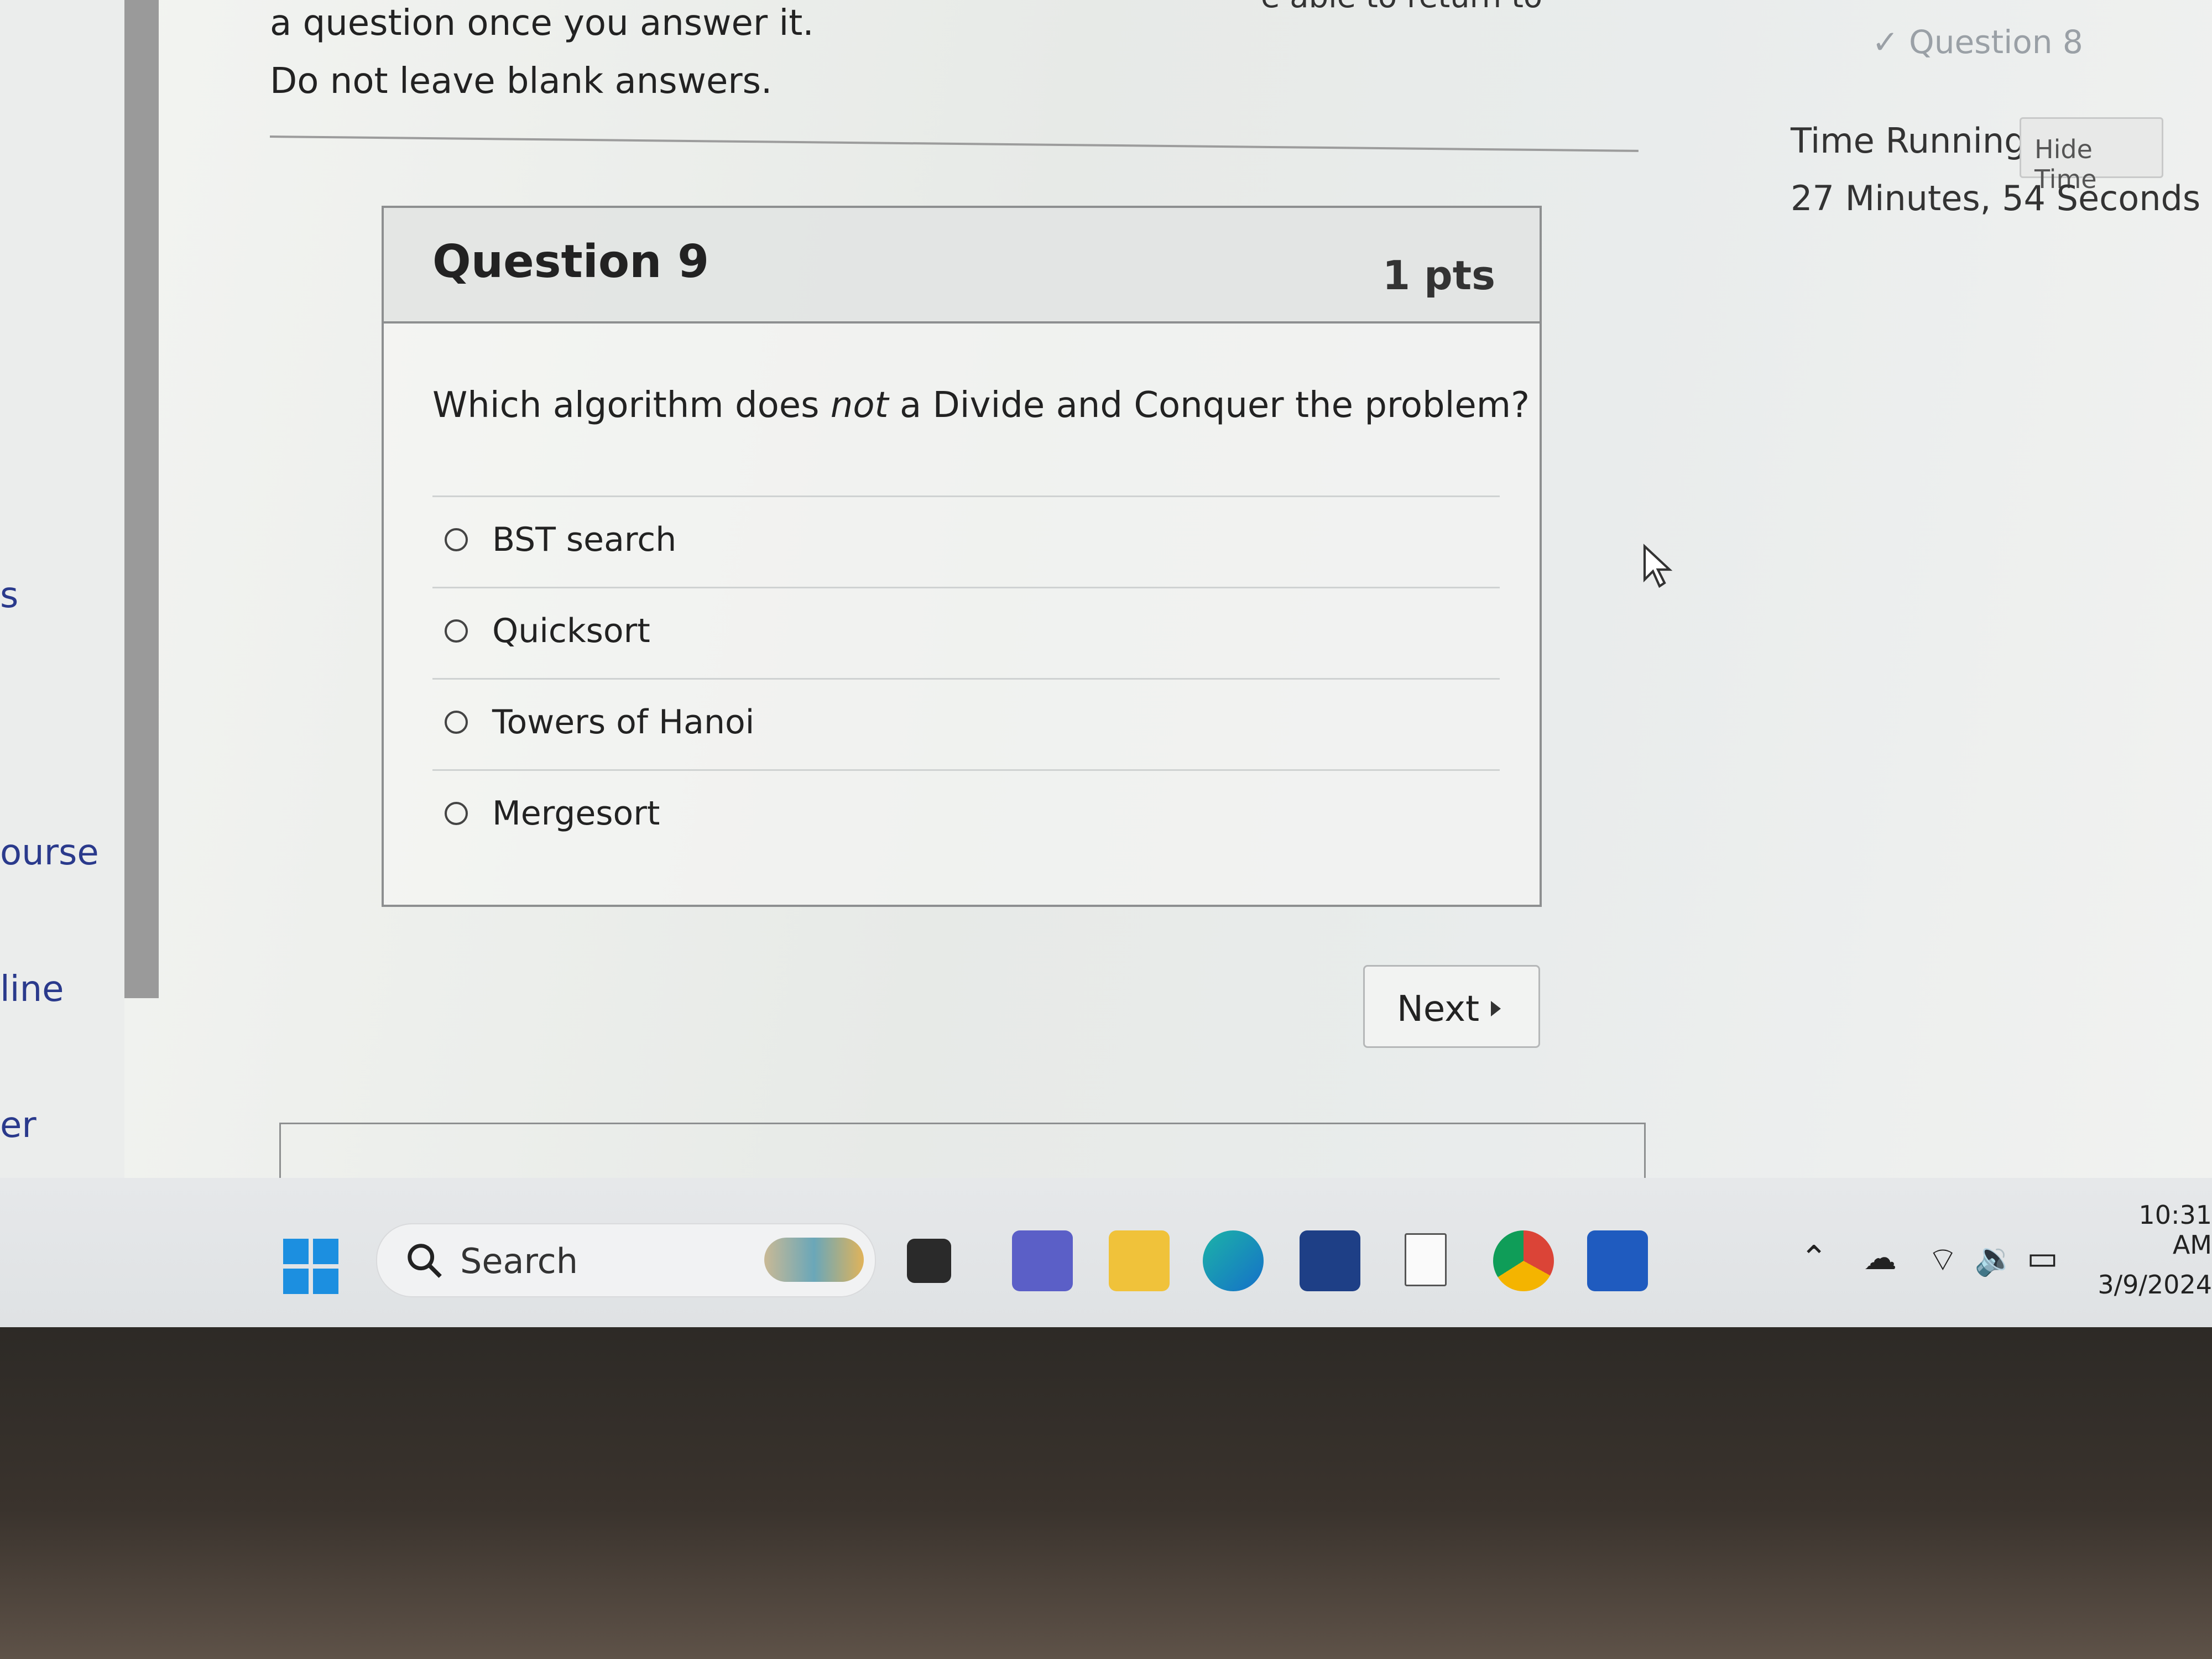 This screenshot has height=1659, width=2212. What do you see at coordinates (519, 1261) in the screenshot?
I see `search-label: Search` at bounding box center [519, 1261].